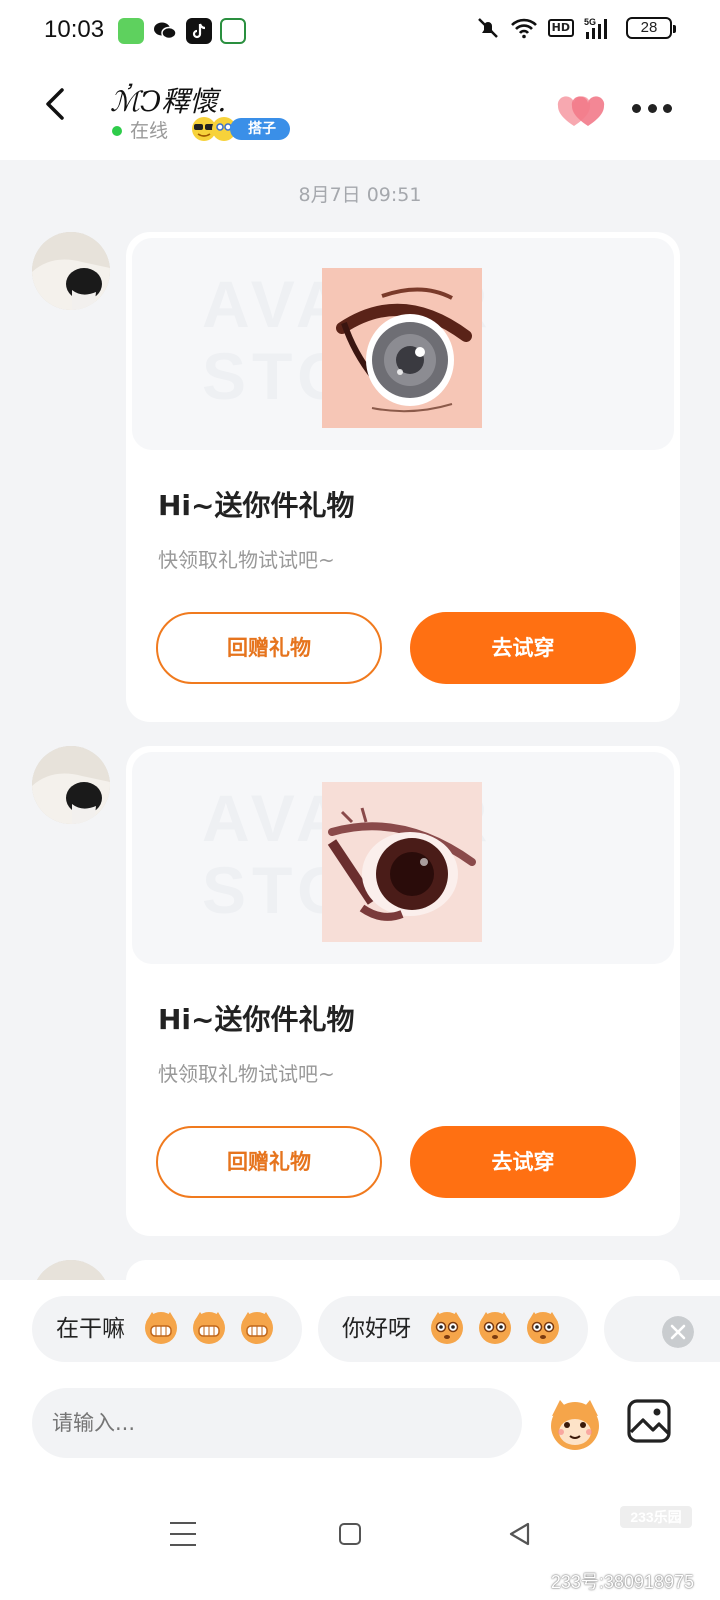 Image resolution: width=720 pixels, height=1600 pixels. What do you see at coordinates (233, 31) in the screenshot?
I see `oppo-notification-icon` at bounding box center [233, 31].